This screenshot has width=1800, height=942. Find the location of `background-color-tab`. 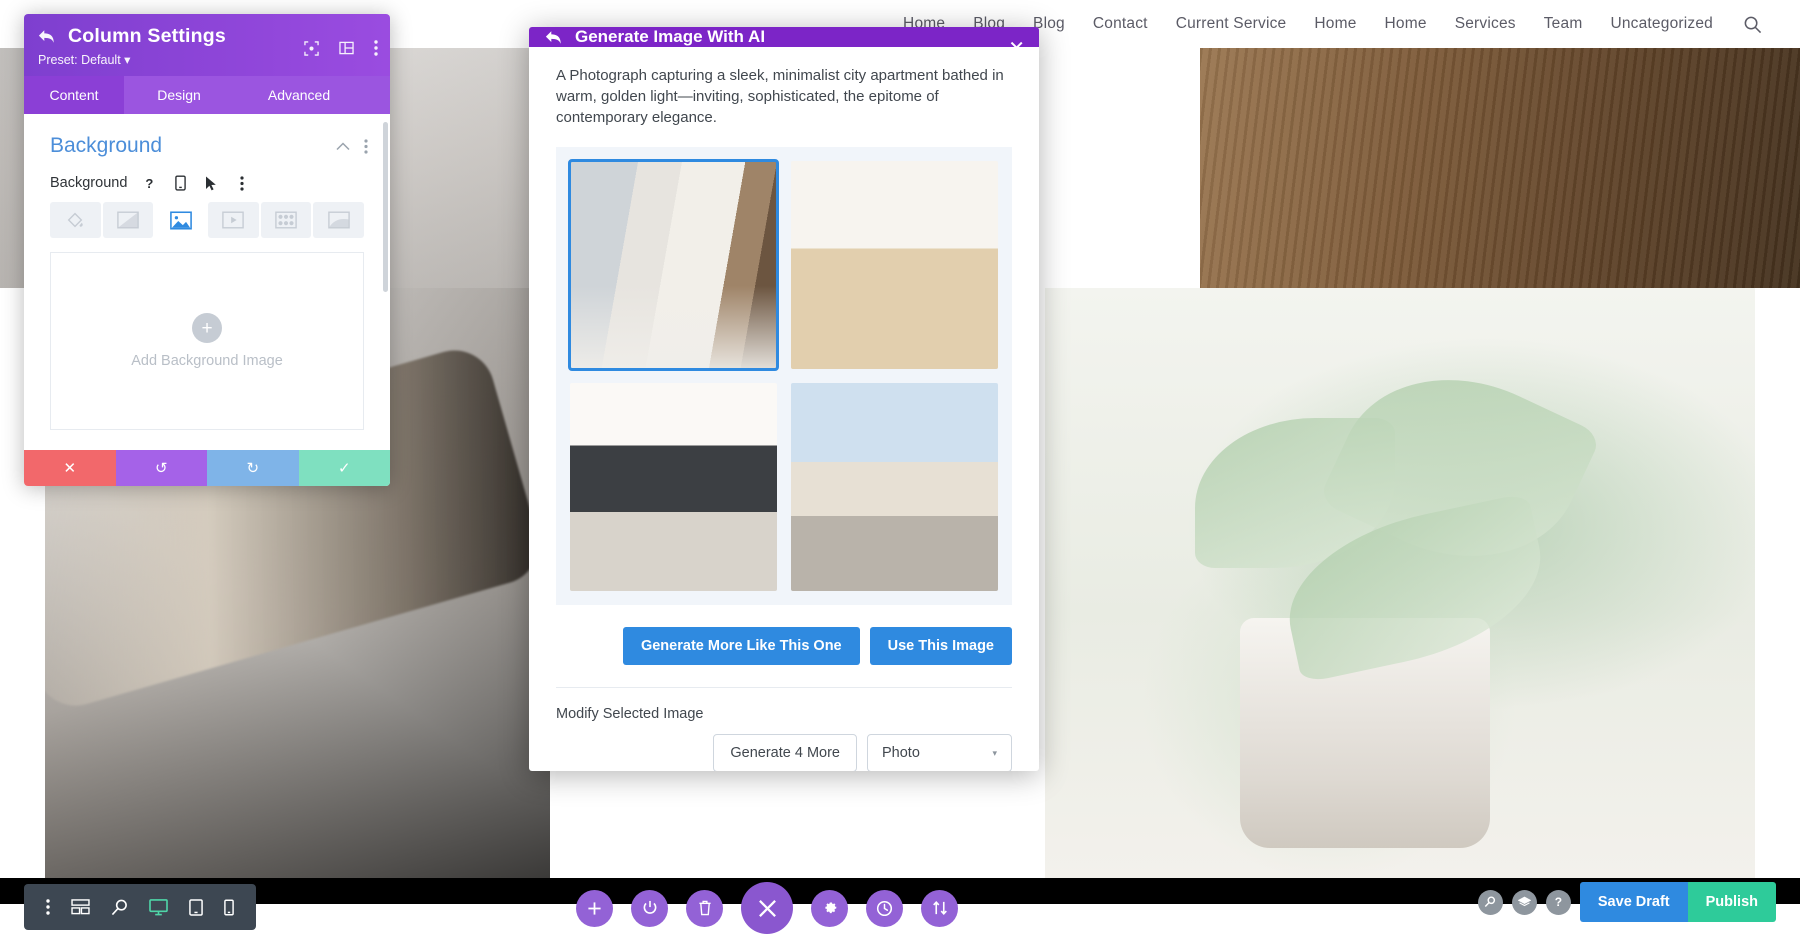

background-color-tab is located at coordinates (75, 220).